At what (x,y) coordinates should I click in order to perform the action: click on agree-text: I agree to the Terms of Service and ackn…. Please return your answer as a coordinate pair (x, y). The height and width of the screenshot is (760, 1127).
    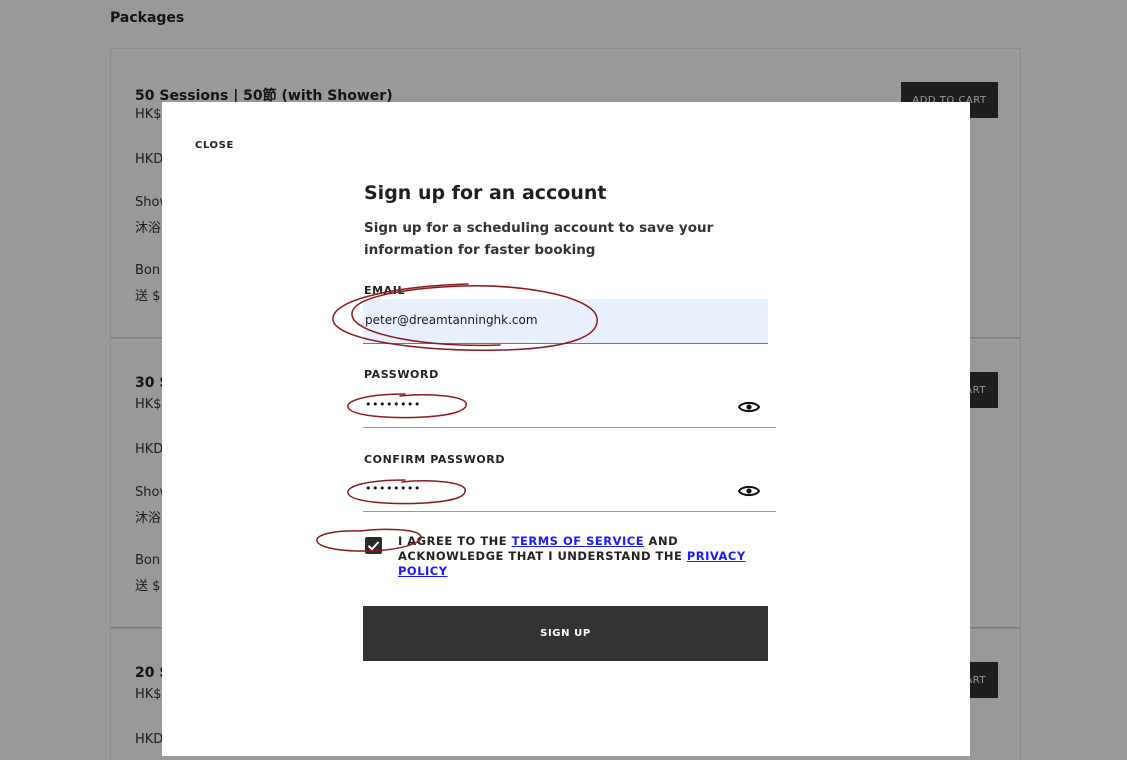
    Looking at the image, I should click on (584, 556).